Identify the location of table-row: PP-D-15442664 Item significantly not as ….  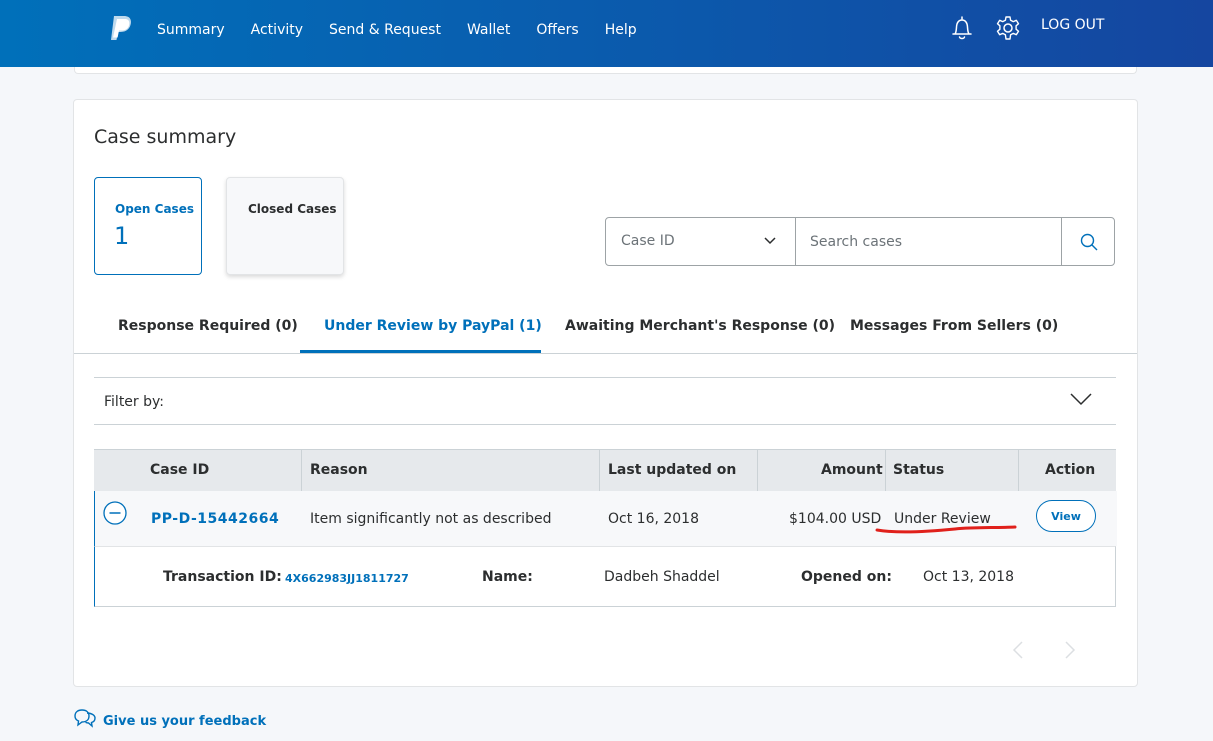
(605, 518).